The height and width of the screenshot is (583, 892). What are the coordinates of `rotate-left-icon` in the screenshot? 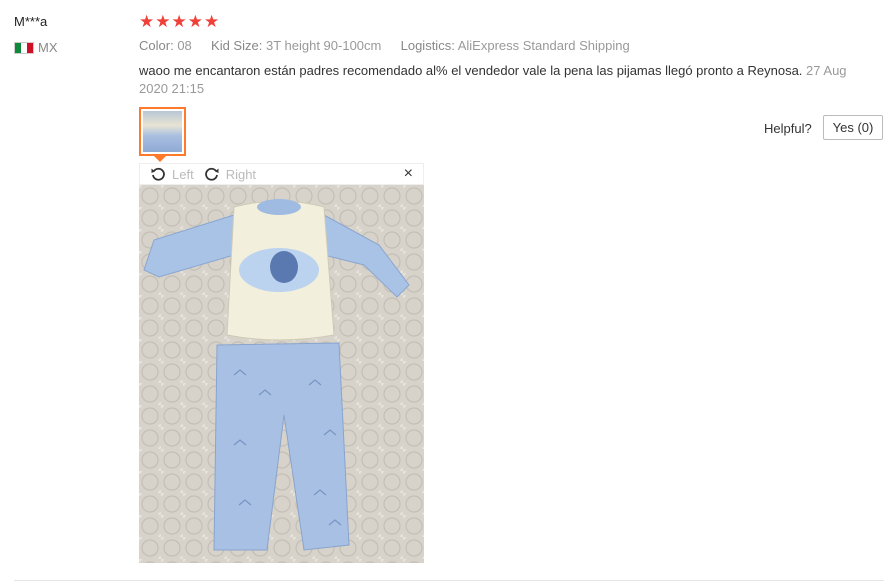 It's located at (158, 174).